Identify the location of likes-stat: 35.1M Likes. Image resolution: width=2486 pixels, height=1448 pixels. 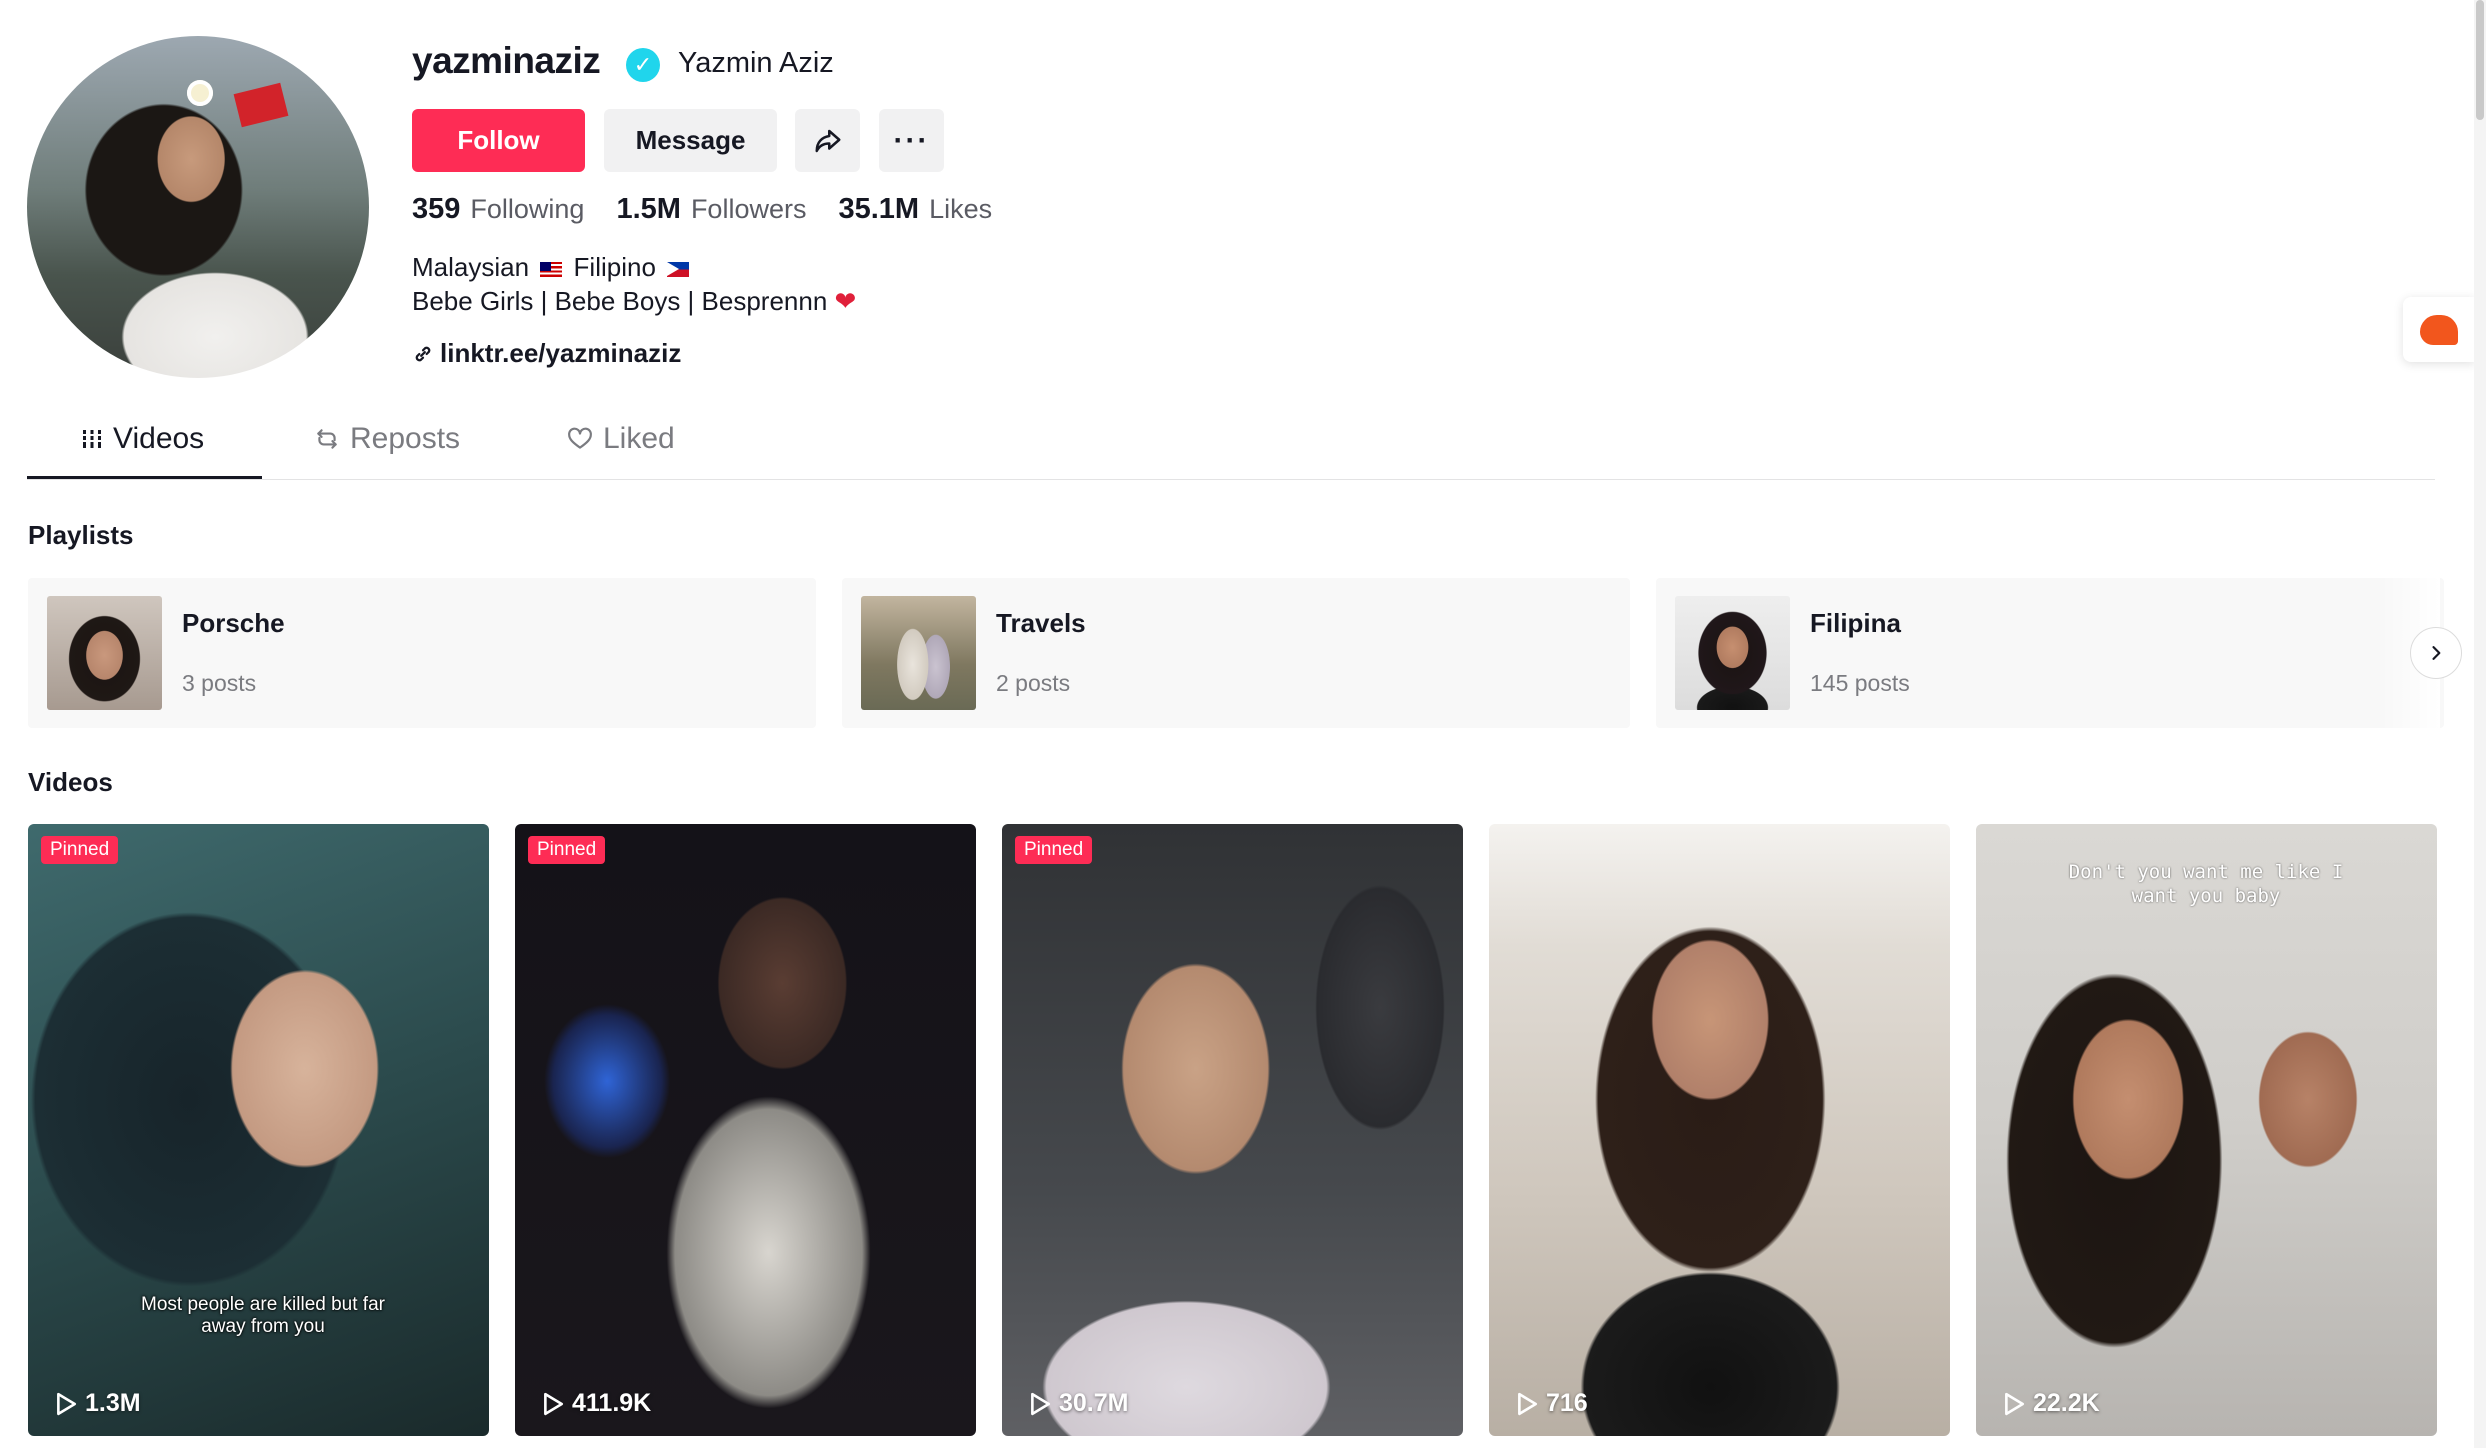
(915, 209).